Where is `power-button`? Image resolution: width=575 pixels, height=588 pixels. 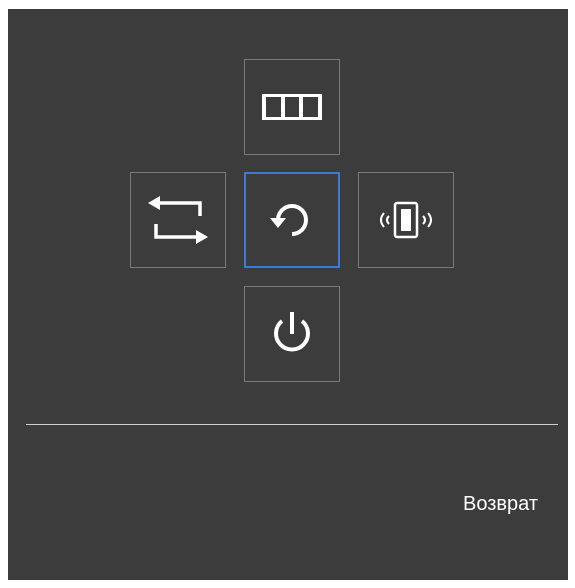 power-button is located at coordinates (292, 334).